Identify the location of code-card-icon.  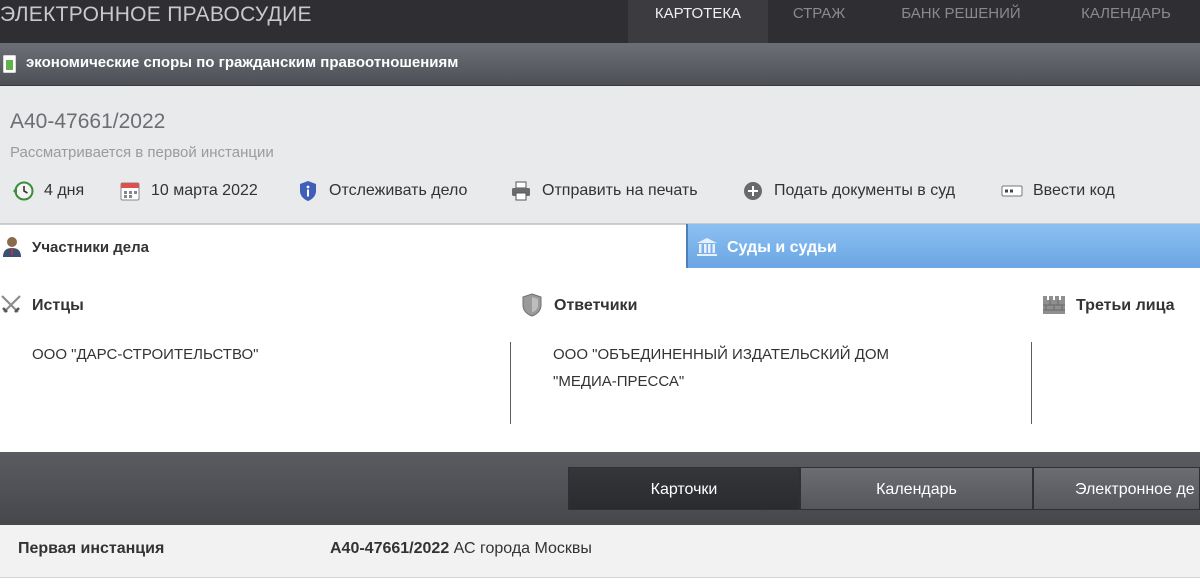
(1012, 191).